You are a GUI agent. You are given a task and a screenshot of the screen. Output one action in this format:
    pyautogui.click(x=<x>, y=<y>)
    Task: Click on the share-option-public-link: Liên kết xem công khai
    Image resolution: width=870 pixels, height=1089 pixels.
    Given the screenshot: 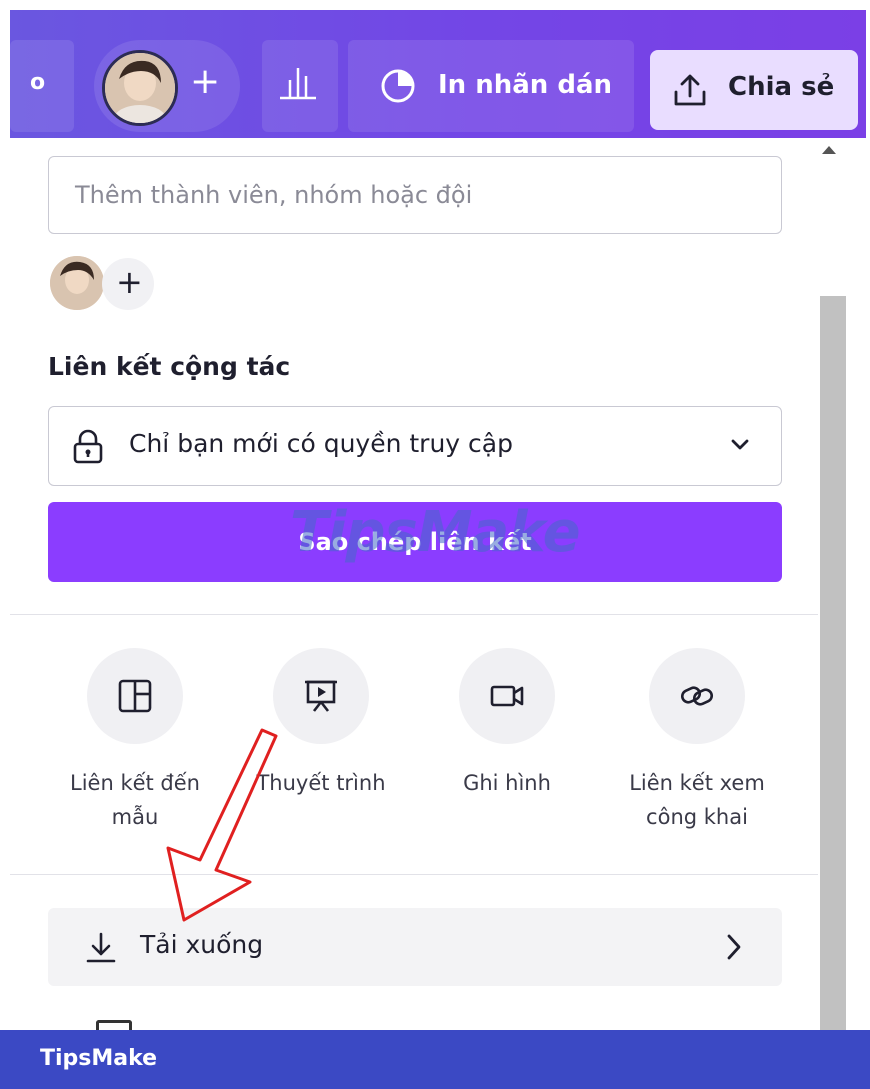 What is the action you would take?
    pyautogui.click(x=697, y=741)
    